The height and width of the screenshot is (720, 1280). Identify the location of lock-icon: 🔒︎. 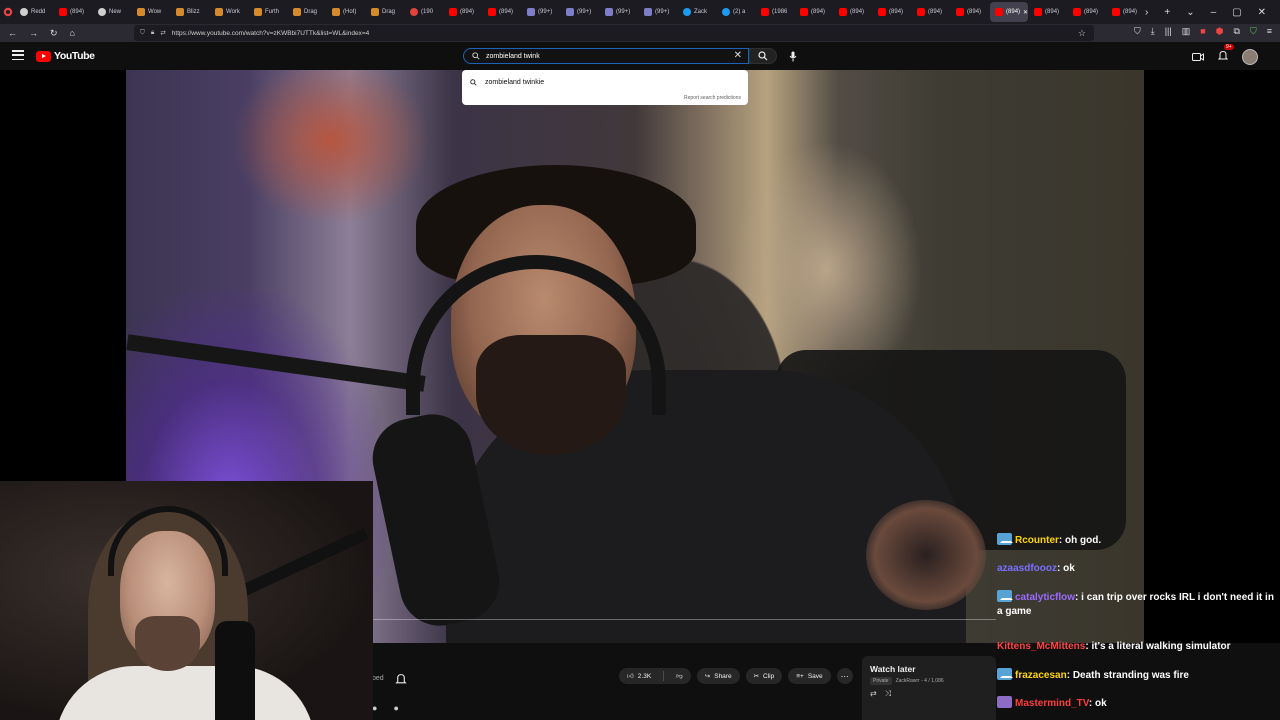
(152, 33).